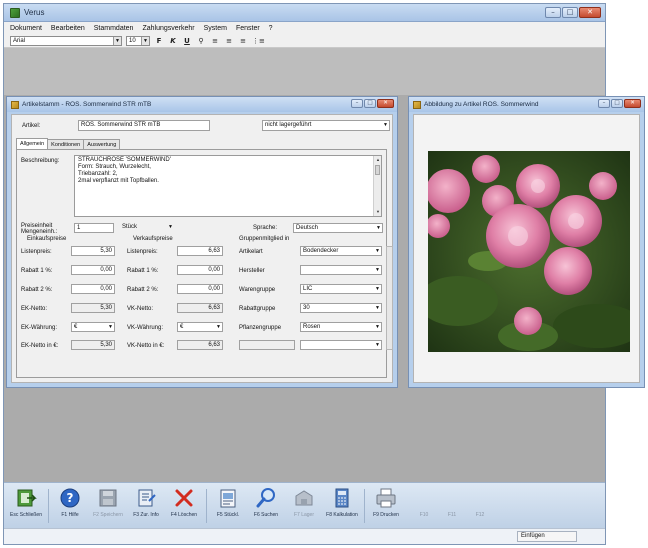 The width and height of the screenshot is (648, 548). I want to click on image-window-title: Abbildung zu Artikel ROS. Sommerwind, so click(481, 104).